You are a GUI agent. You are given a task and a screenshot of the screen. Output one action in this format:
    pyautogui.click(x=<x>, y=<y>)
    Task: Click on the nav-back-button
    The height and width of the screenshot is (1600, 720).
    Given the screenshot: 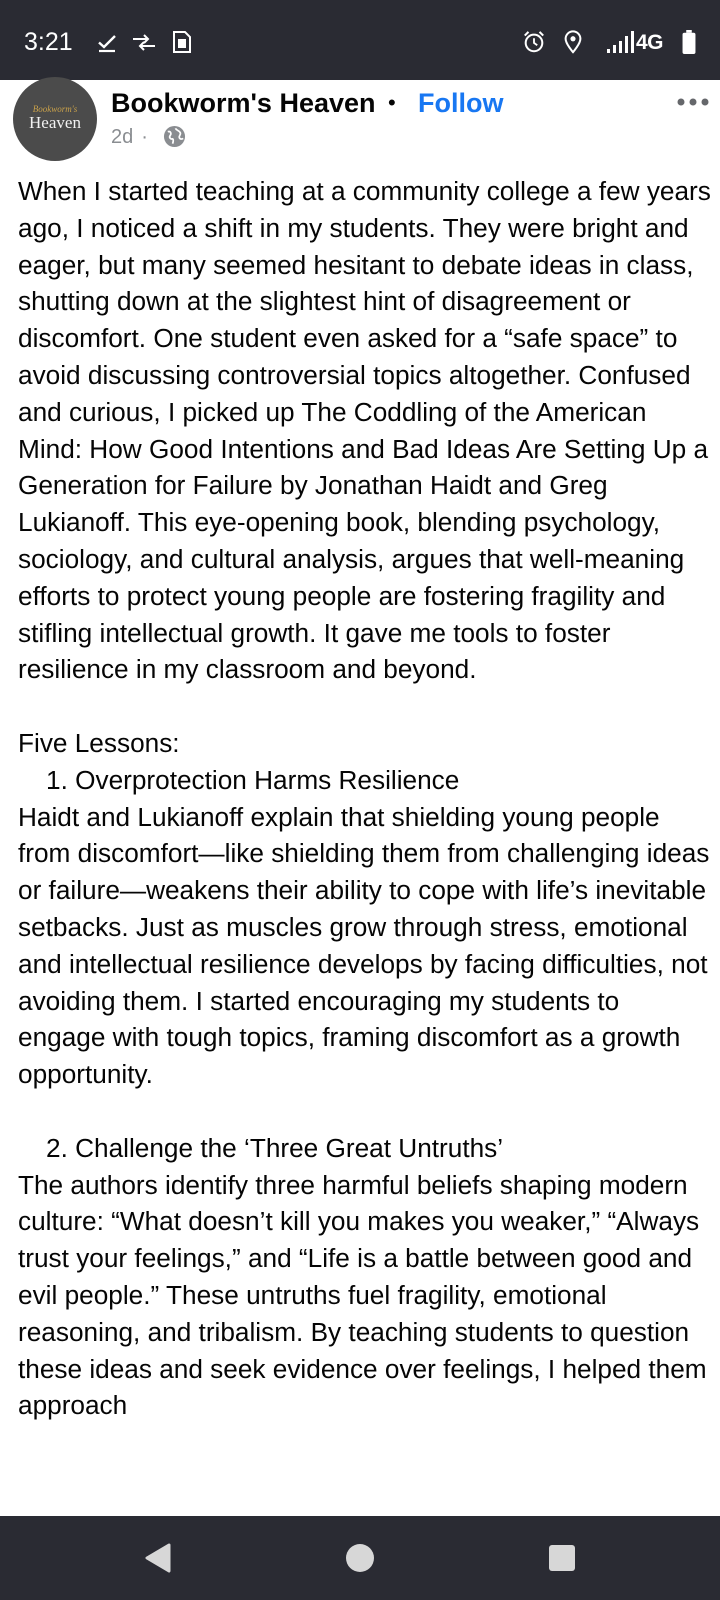 What is the action you would take?
    pyautogui.click(x=158, y=1558)
    